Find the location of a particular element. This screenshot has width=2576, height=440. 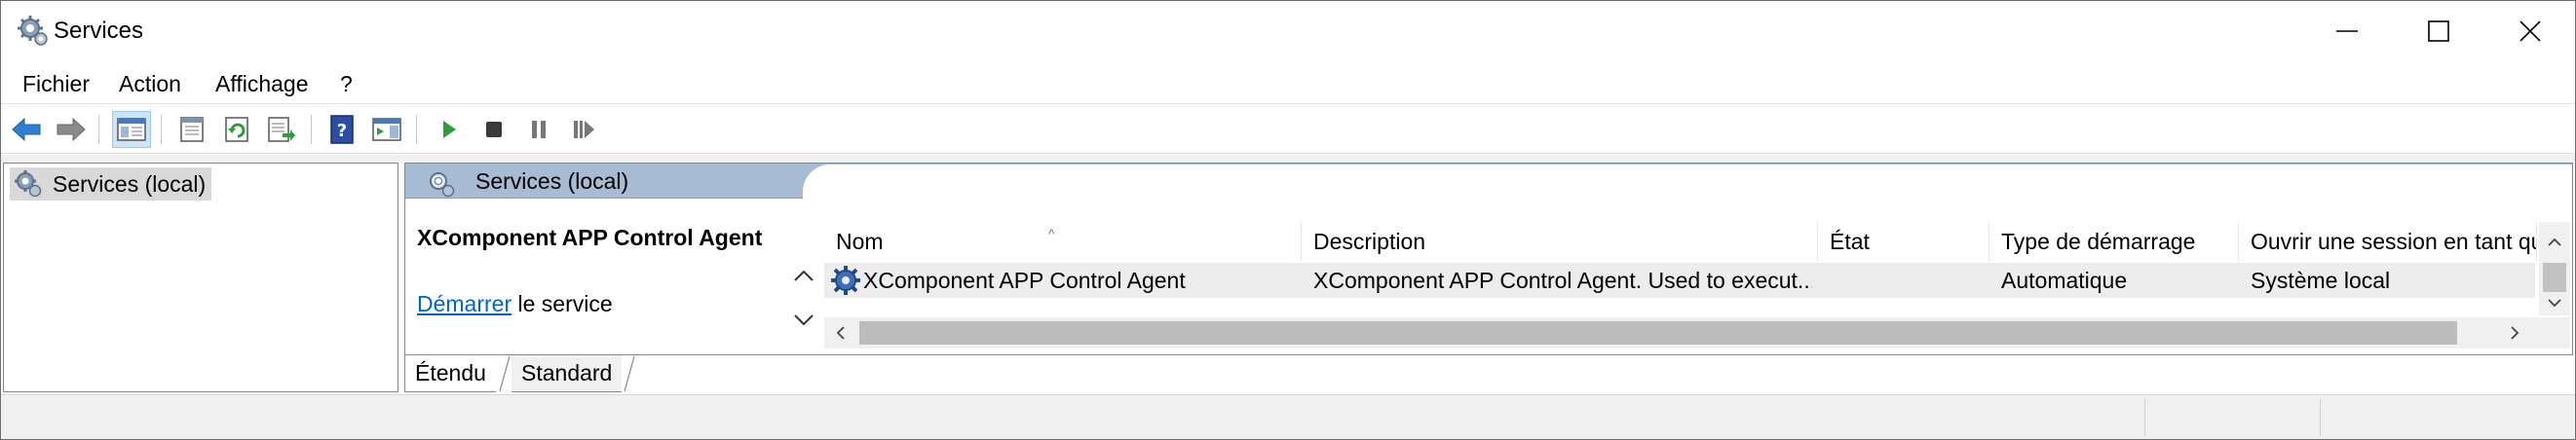

close-button is located at coordinates (2530, 31).